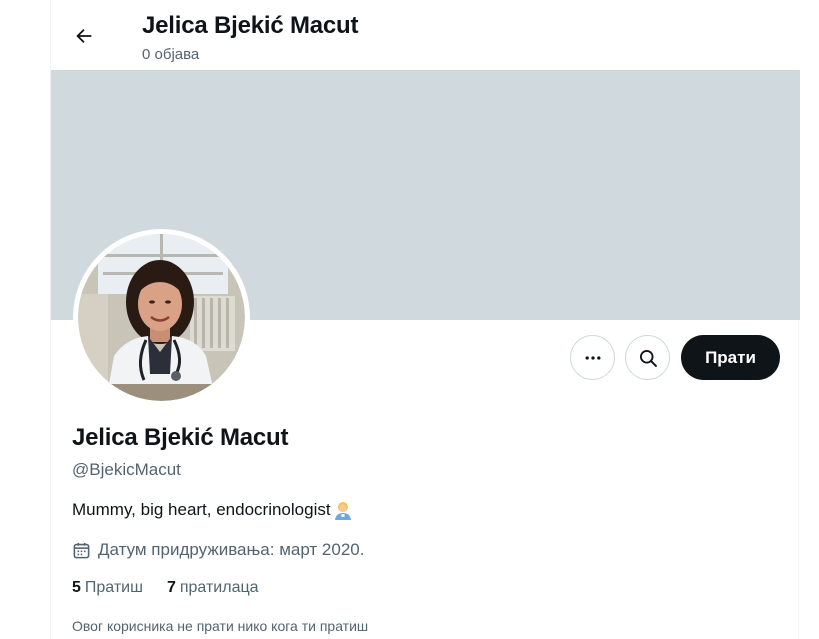  I want to click on more-options-button, so click(592, 357).